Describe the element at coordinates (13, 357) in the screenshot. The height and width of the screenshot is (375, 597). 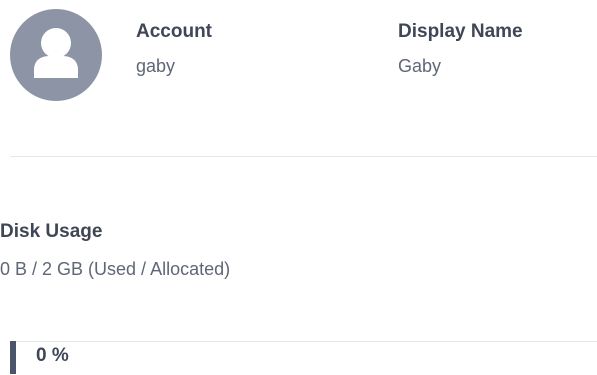
I see `disk-usage-progress-fill` at that location.